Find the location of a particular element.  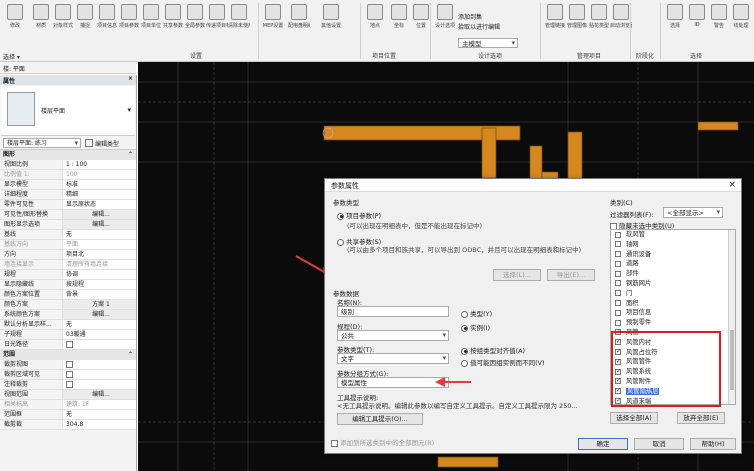

property-row: 零件可见性 显示原状态 is located at coordinates (68, 205).